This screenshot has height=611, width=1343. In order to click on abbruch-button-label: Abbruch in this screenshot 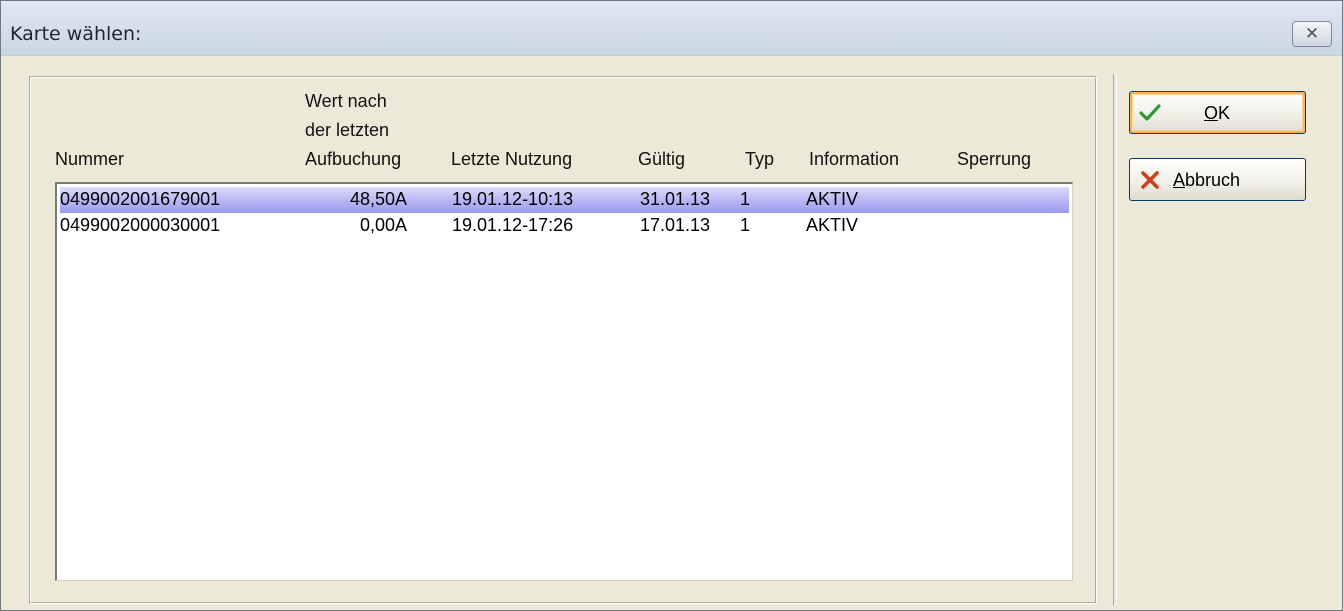, I will do `click(1207, 180)`.